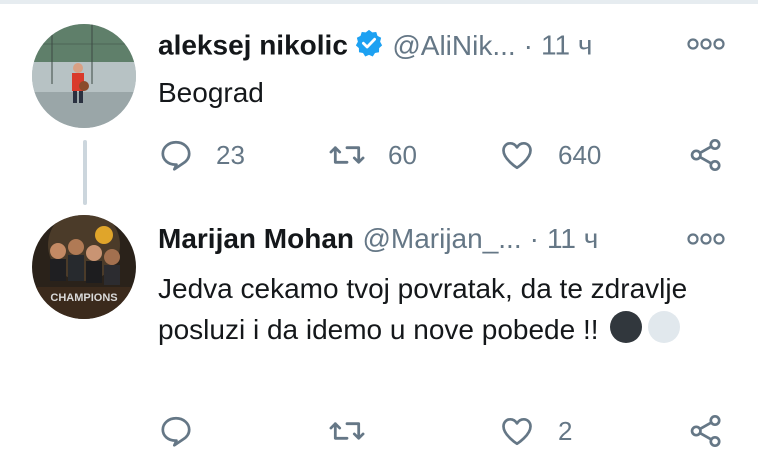  I want to click on tweet-header: Marijan Mohan @Marijan_... · 11 ч, so click(448, 243).